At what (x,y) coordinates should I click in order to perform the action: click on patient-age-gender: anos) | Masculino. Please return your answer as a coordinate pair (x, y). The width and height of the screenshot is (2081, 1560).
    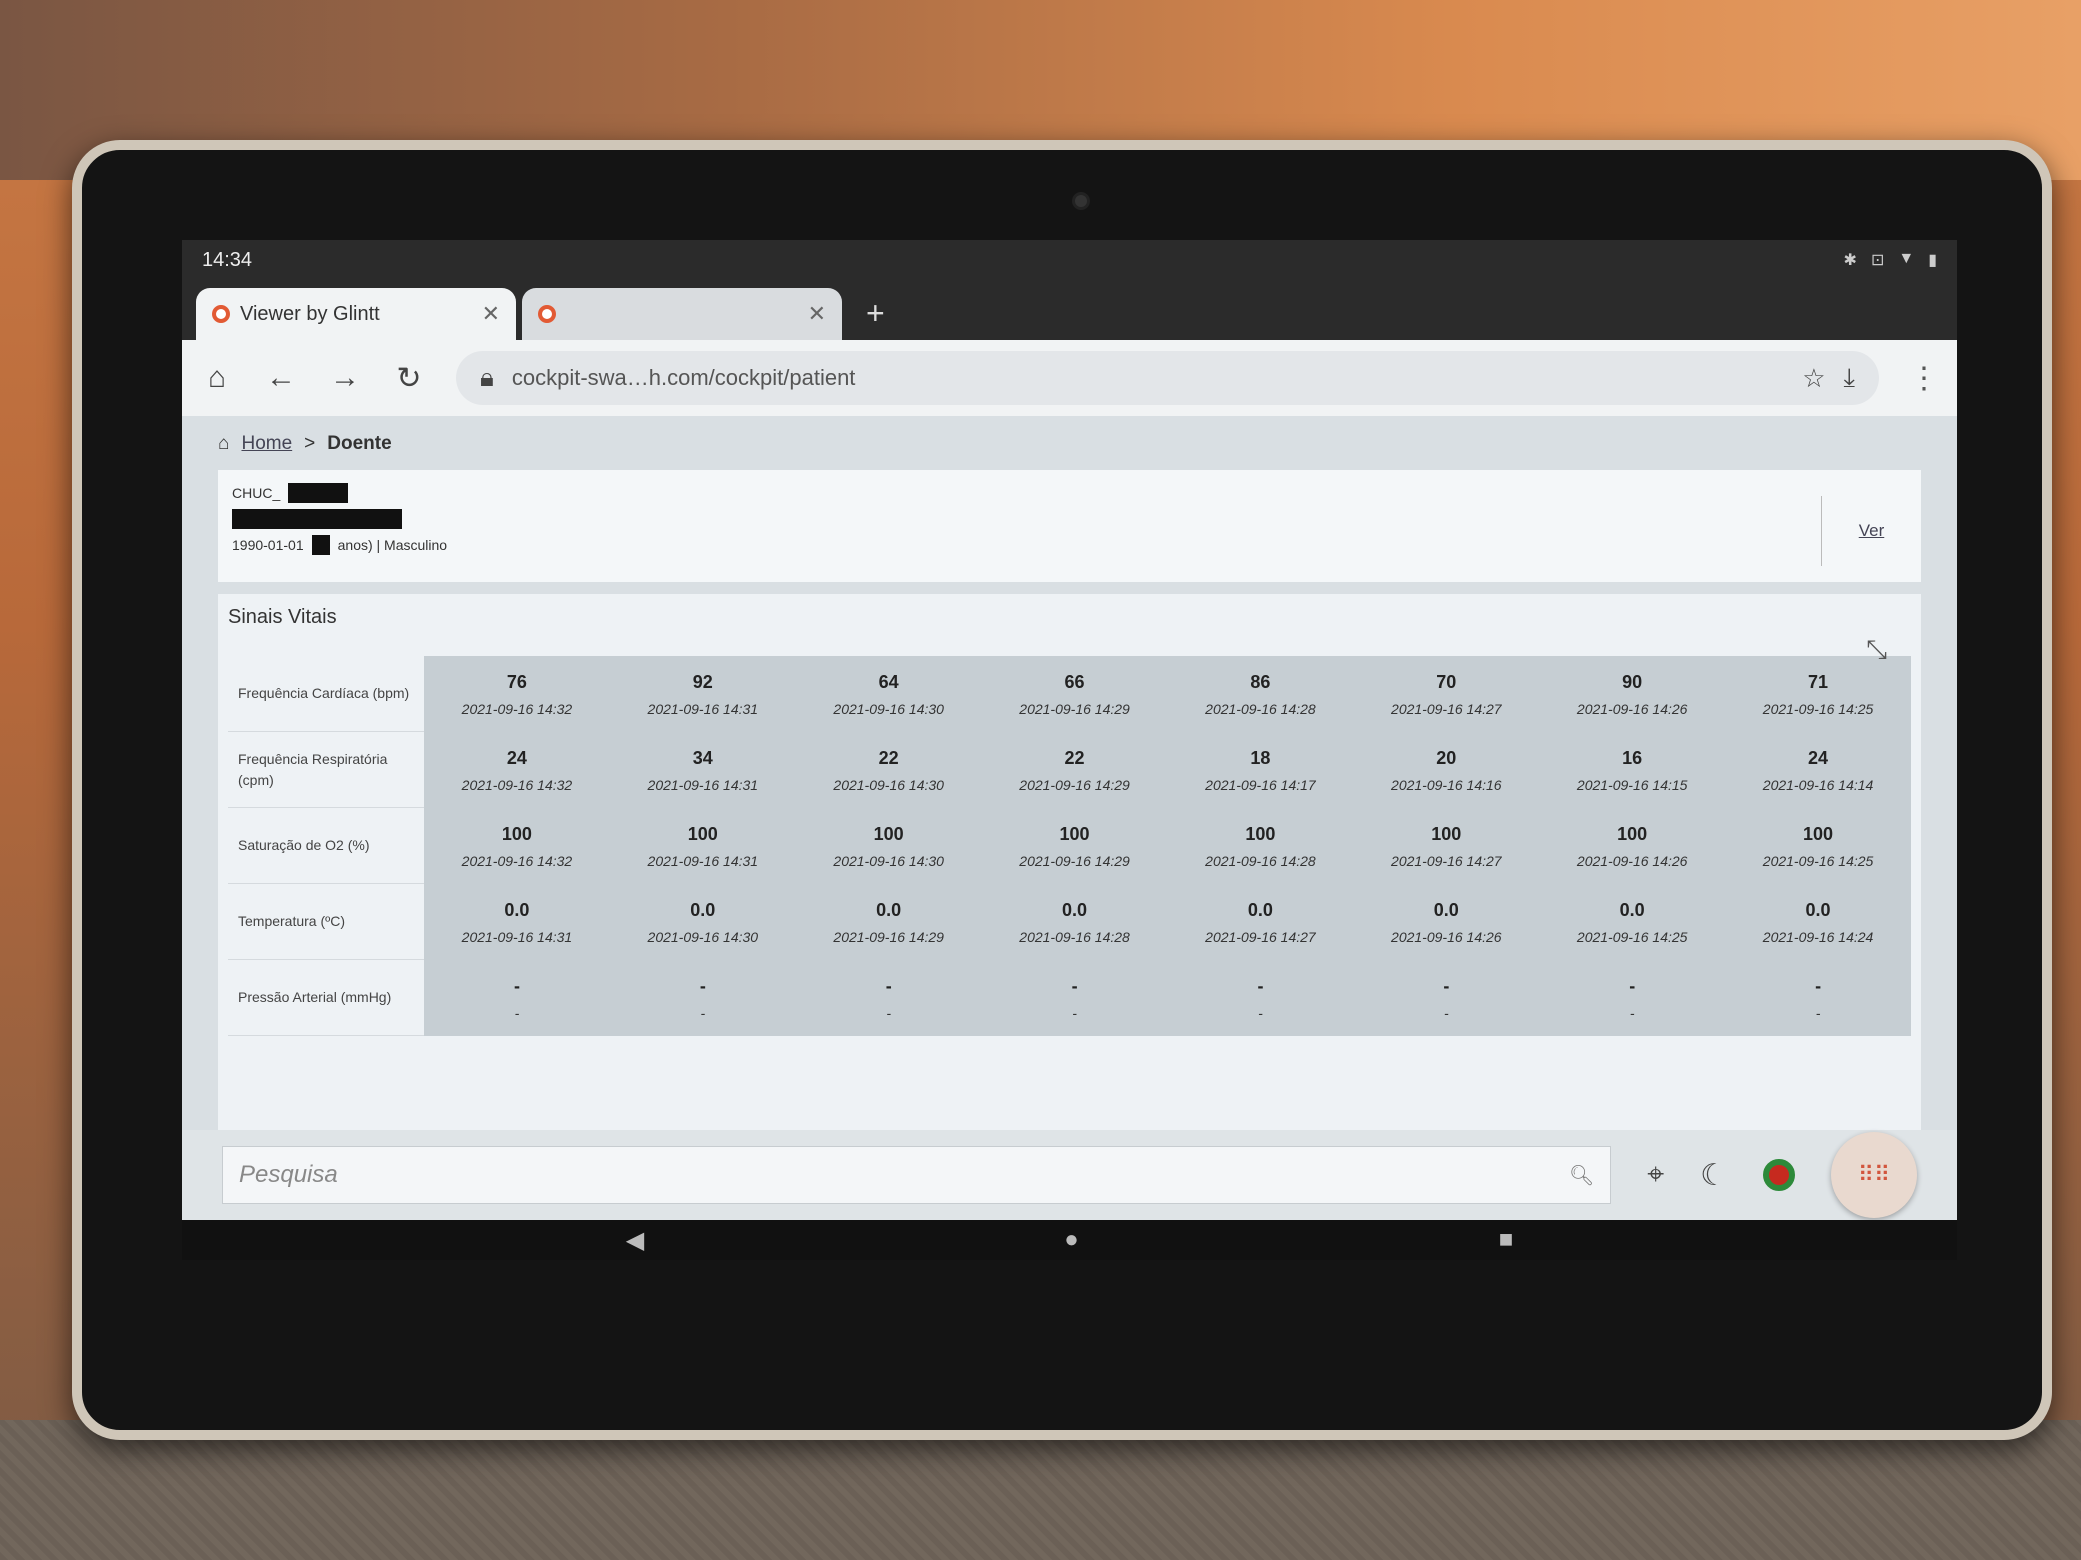
    Looking at the image, I should click on (392, 545).